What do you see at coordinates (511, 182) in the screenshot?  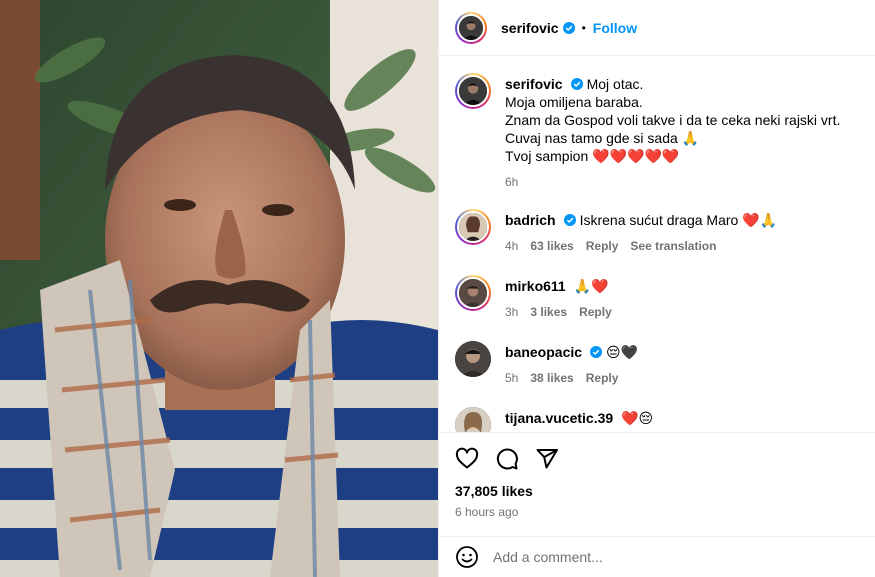 I see `caption-time: 6h` at bounding box center [511, 182].